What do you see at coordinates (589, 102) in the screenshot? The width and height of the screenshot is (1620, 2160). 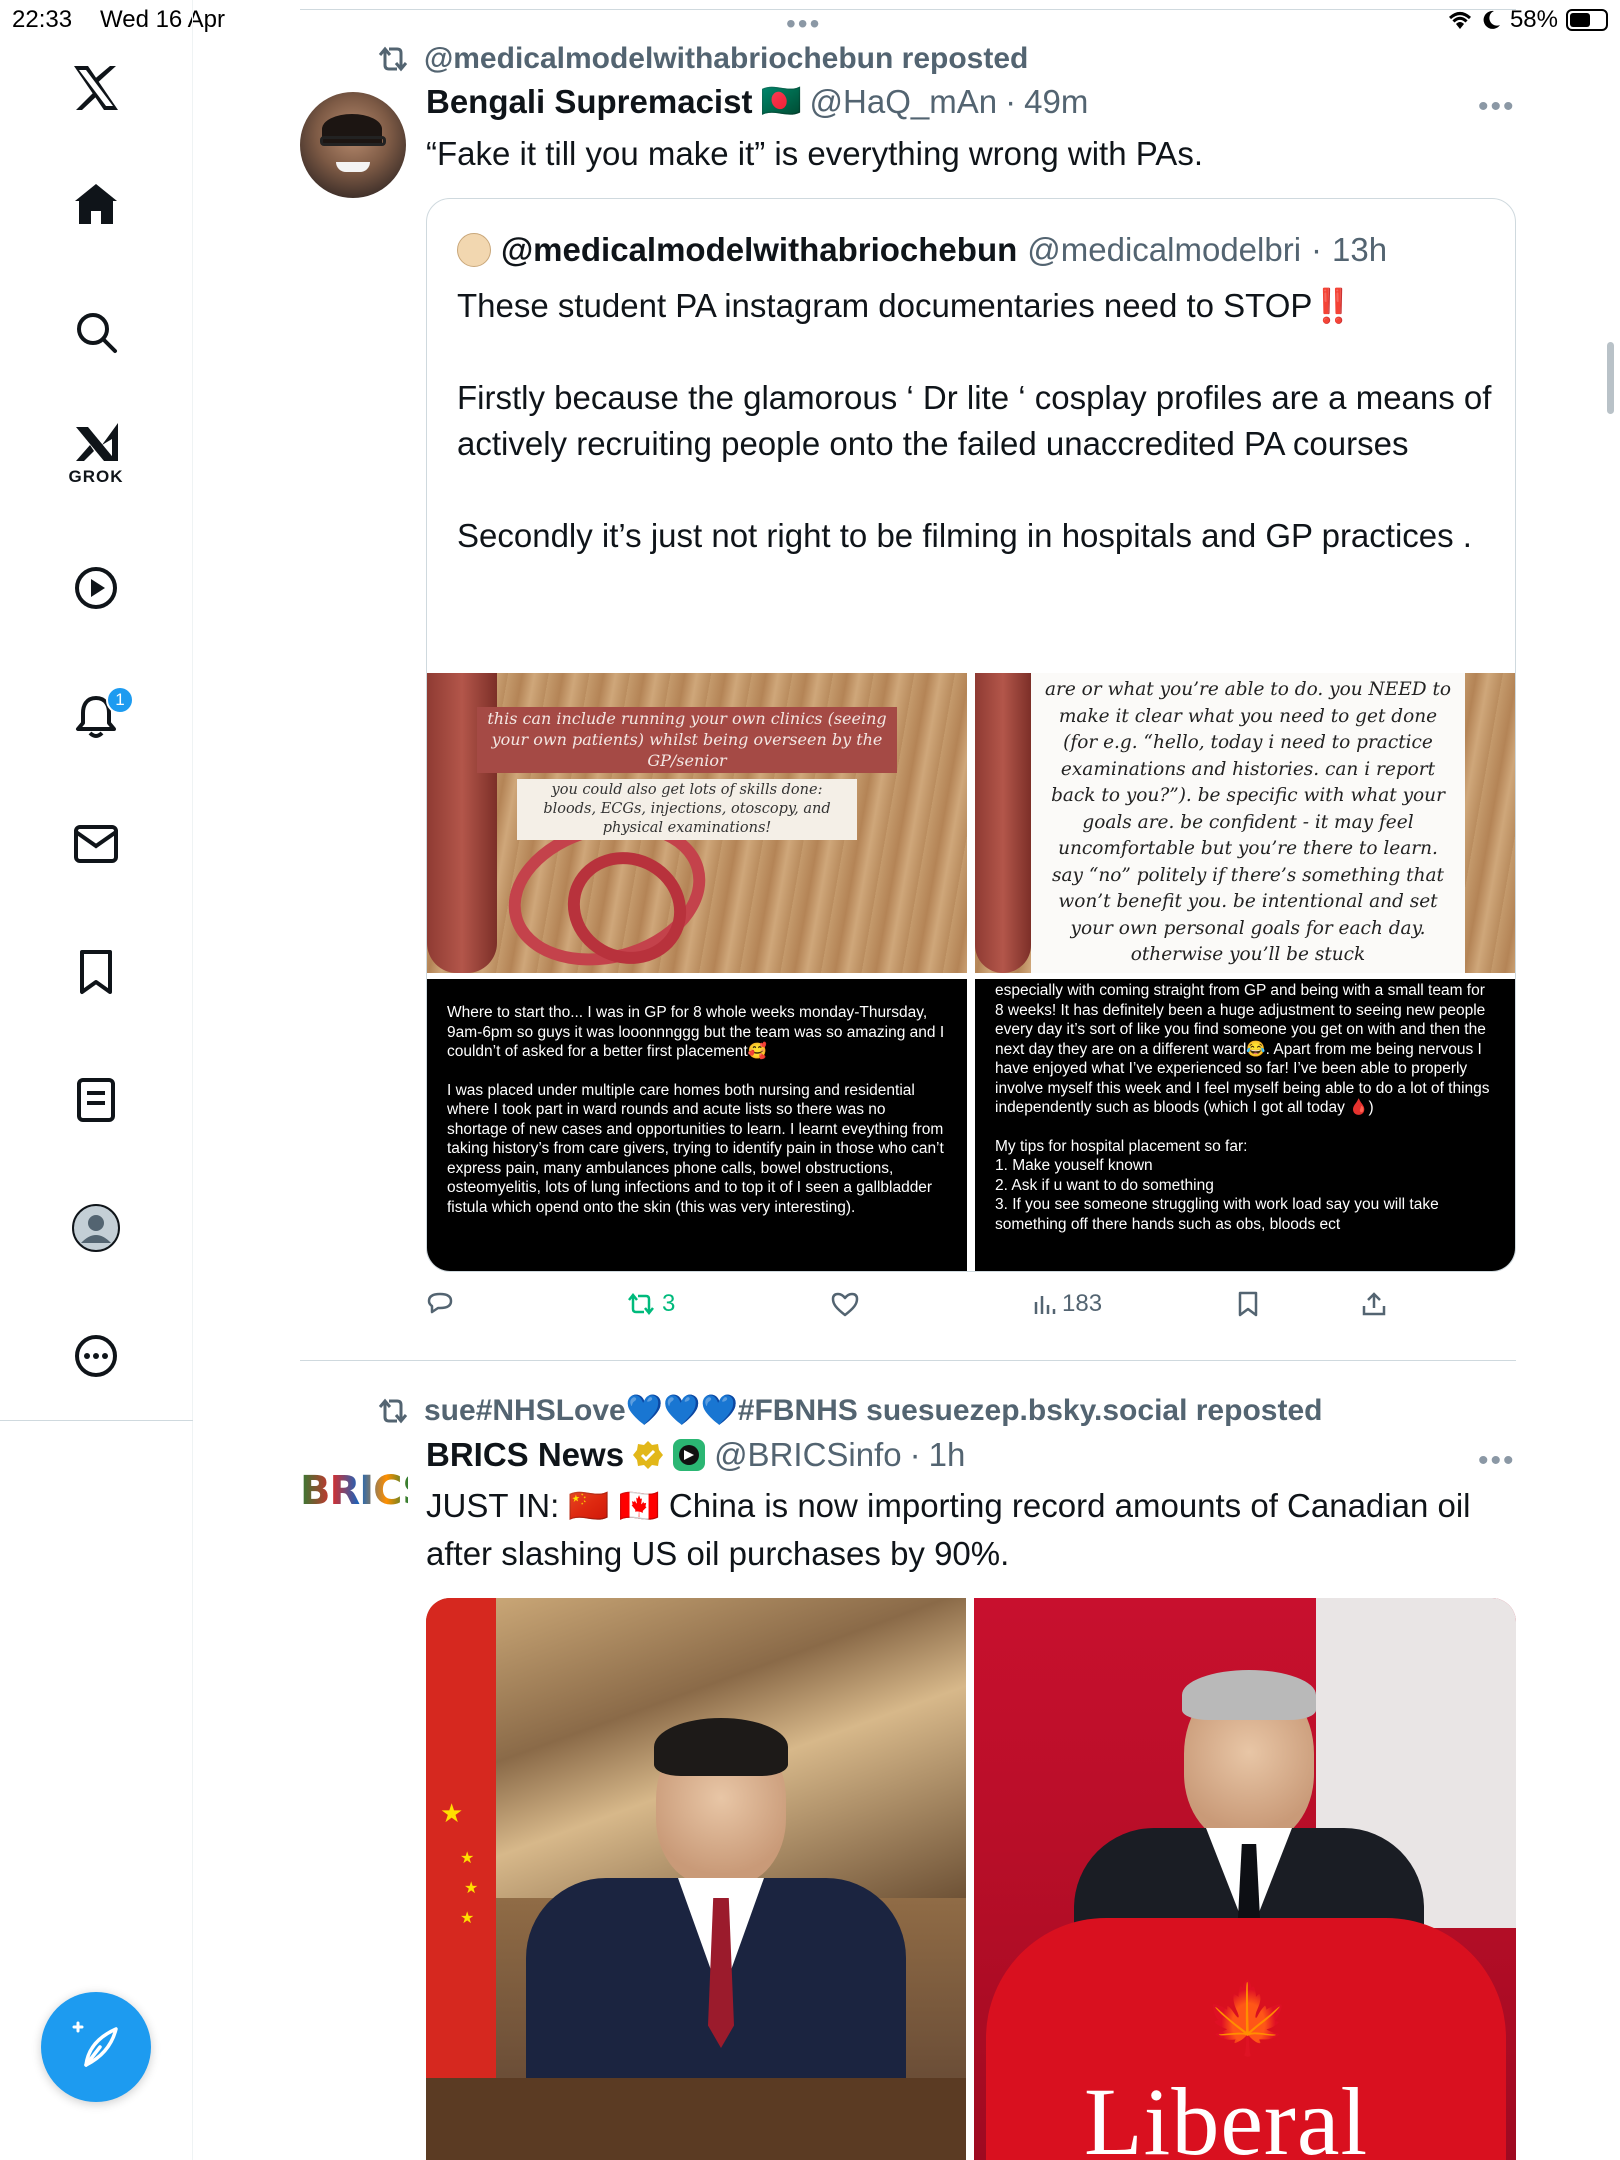 I see `author-name: Bengali Supremacist` at bounding box center [589, 102].